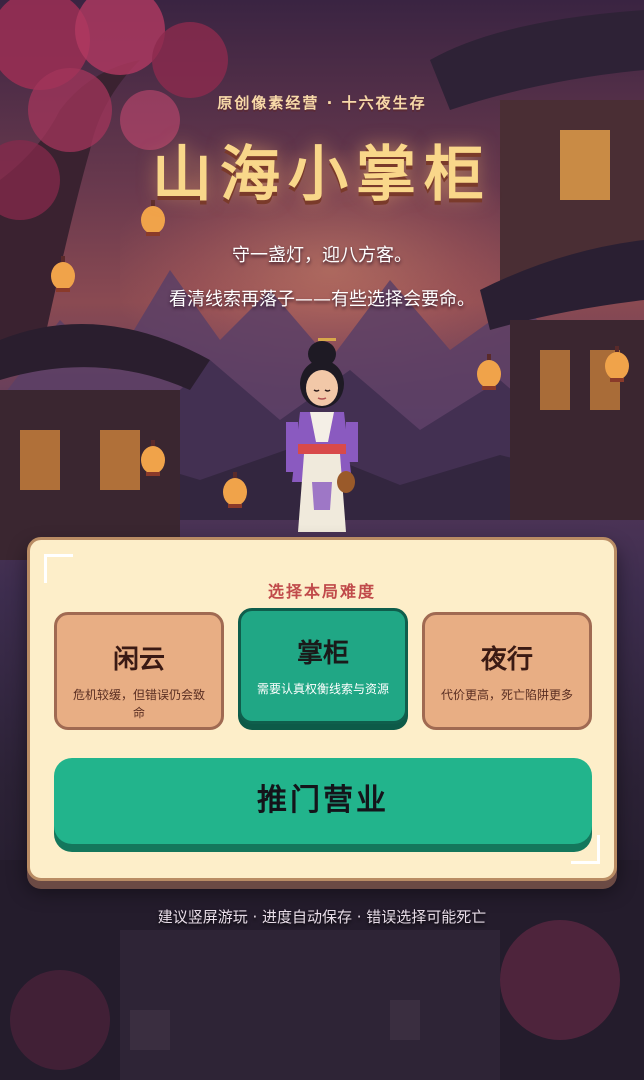 This screenshot has height=1080, width=644. What do you see at coordinates (138, 704) in the screenshot?
I see `difficulty-description: 危机较缓，但错误仍会致命` at bounding box center [138, 704].